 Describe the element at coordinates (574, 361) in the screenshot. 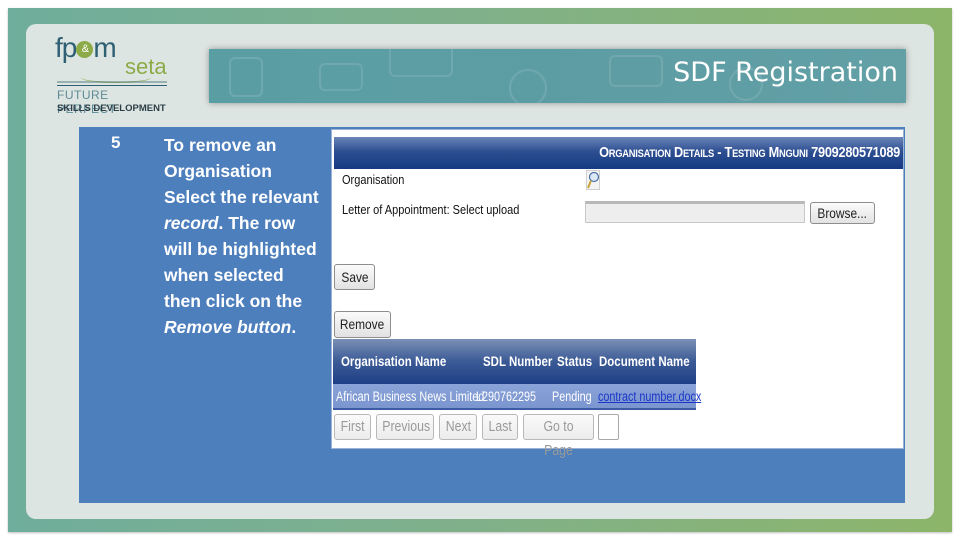

I see `column-status: Status` at that location.